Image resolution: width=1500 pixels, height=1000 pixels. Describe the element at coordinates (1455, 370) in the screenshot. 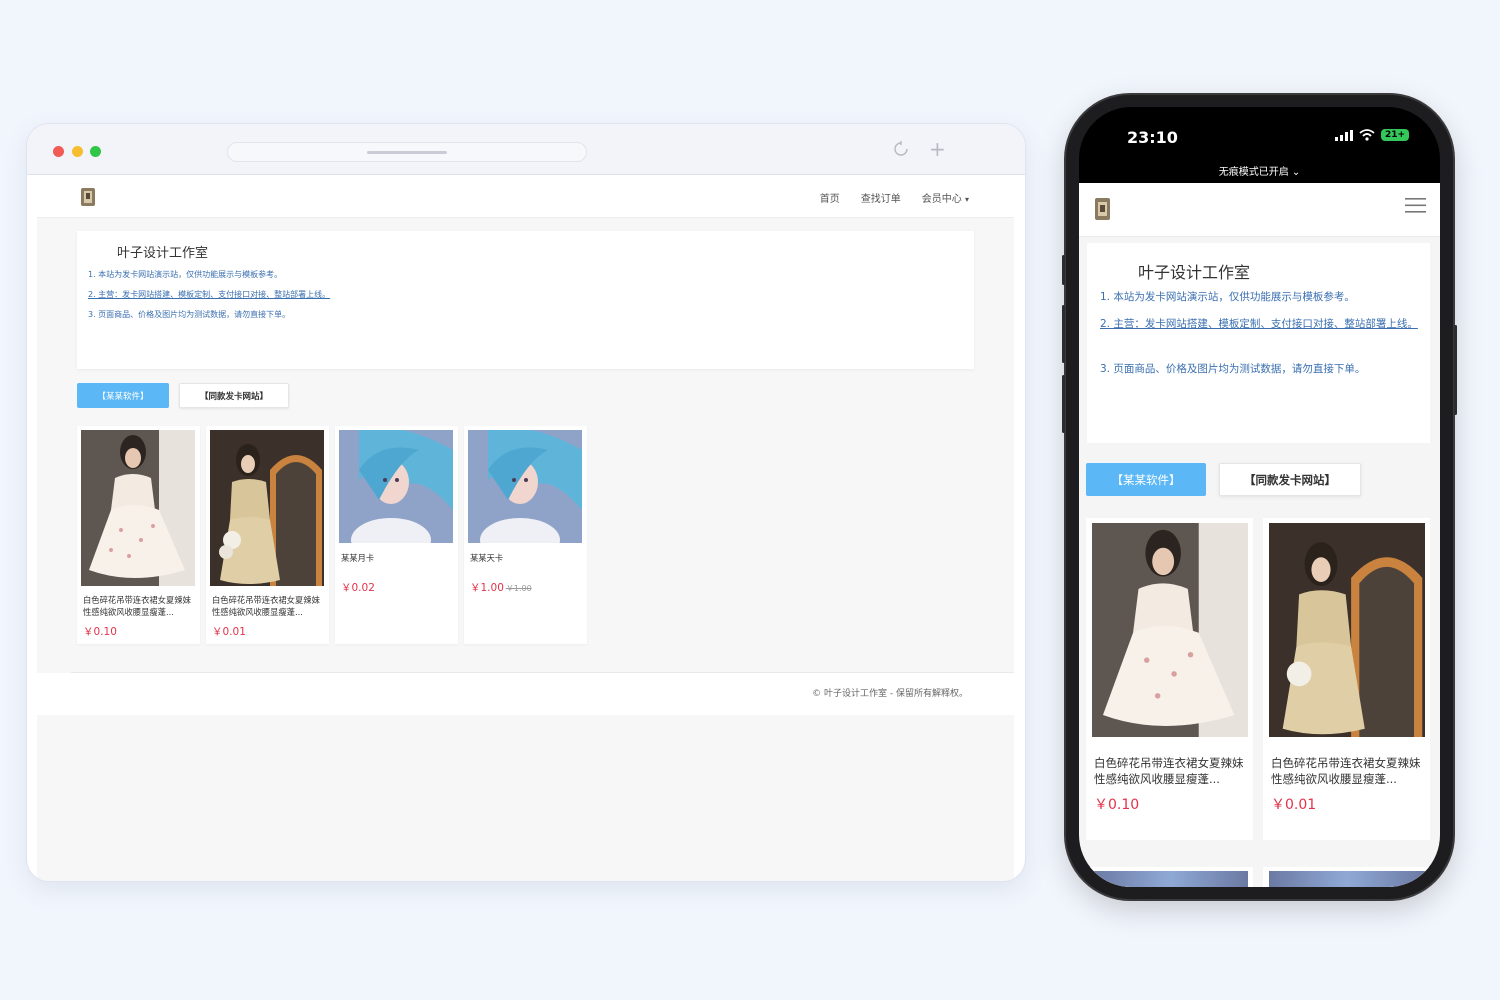

I see `phone-power-button` at that location.